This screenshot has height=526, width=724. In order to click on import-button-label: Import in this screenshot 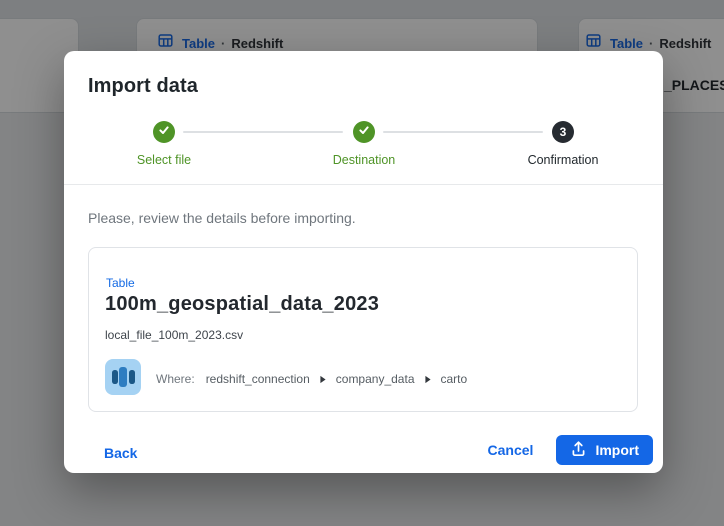, I will do `click(617, 450)`.